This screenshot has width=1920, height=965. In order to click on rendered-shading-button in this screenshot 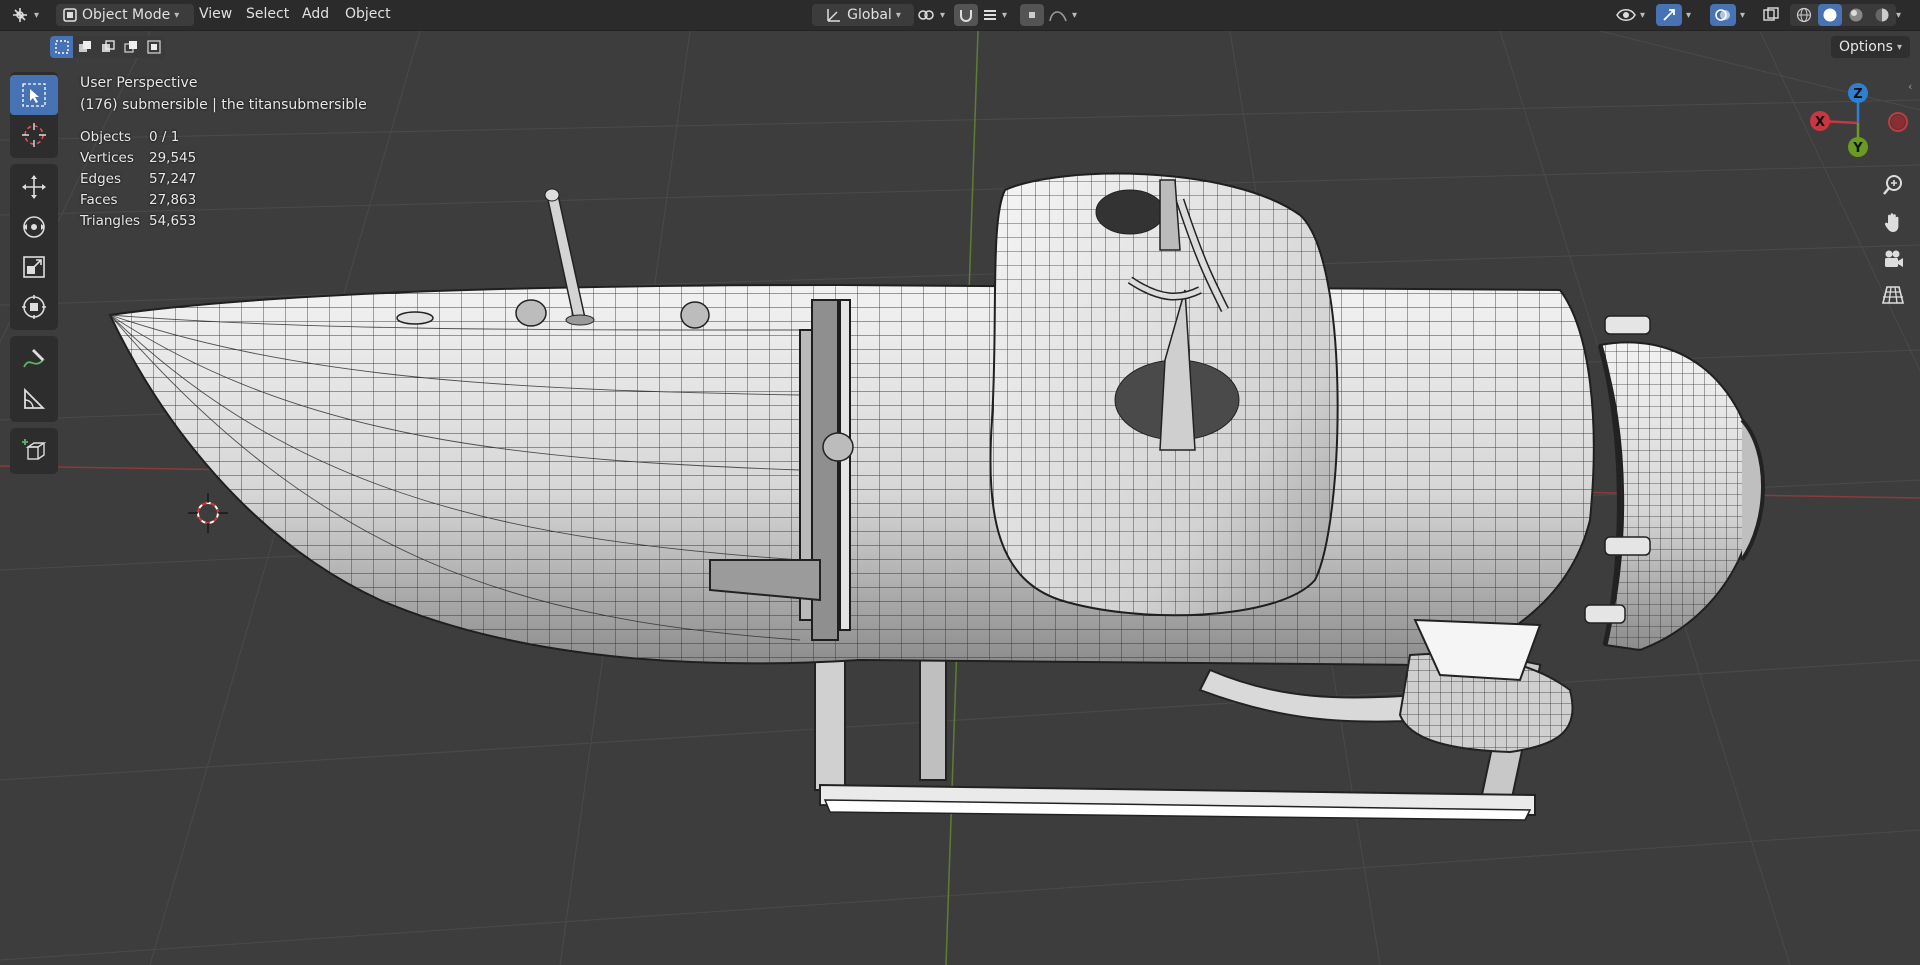, I will do `click(1882, 15)`.